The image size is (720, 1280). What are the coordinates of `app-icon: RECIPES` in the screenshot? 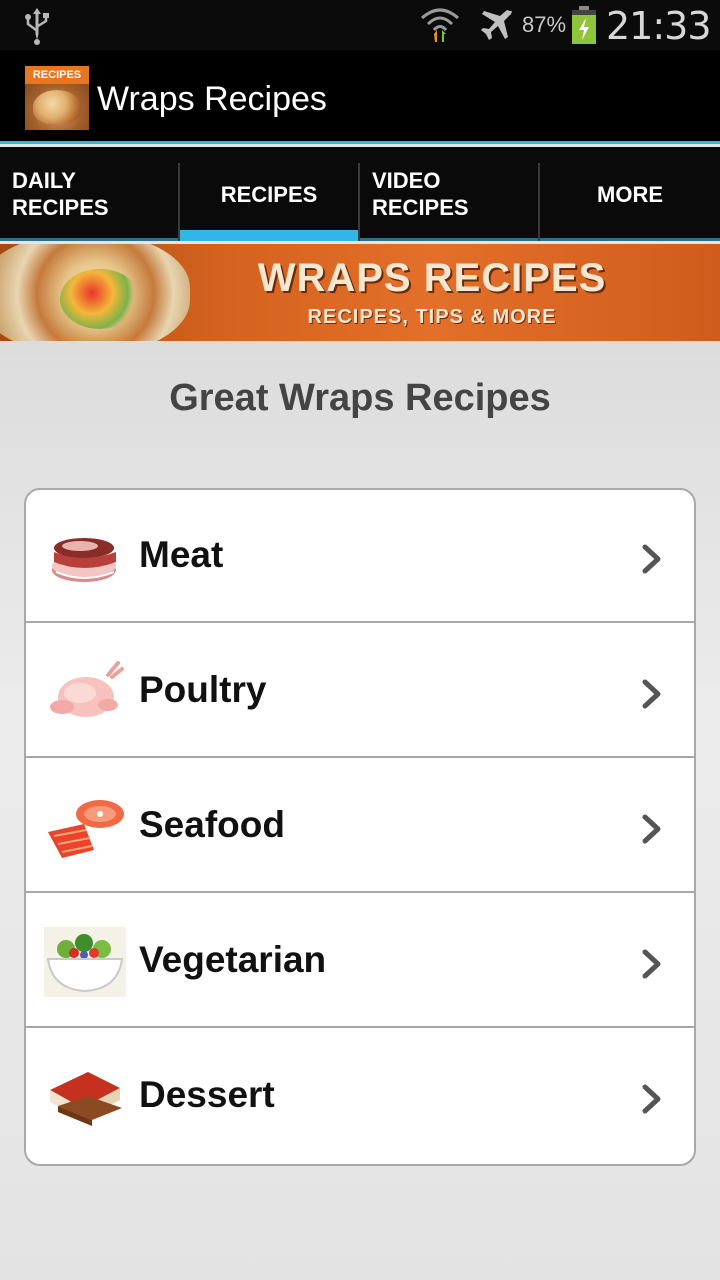 It's located at (57, 98).